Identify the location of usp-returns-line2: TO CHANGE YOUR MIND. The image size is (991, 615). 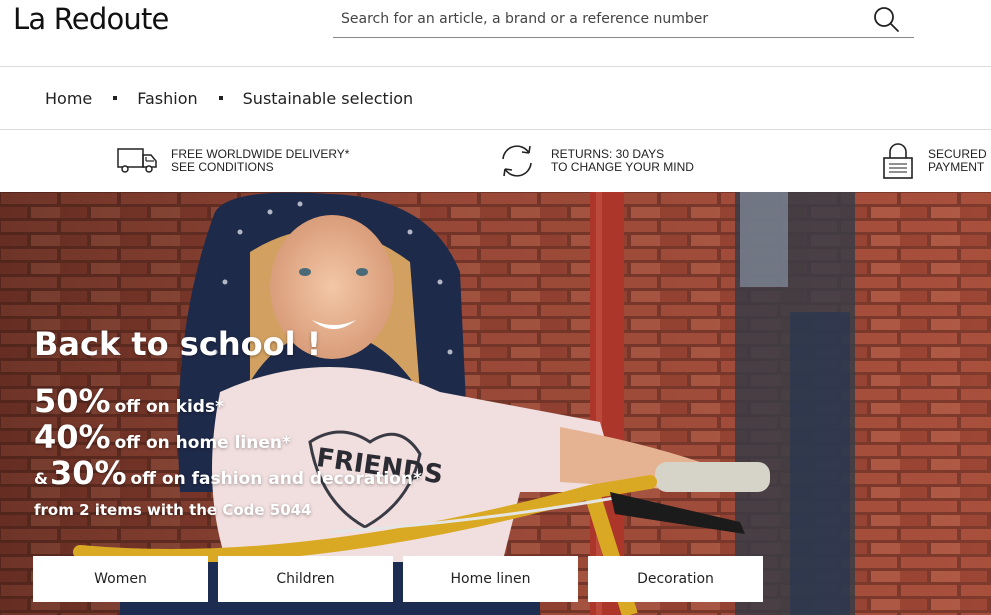
(622, 167).